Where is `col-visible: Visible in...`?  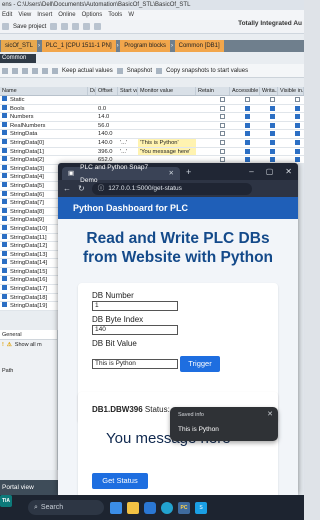
col-visible: Visible in... is located at coordinates (291, 91).